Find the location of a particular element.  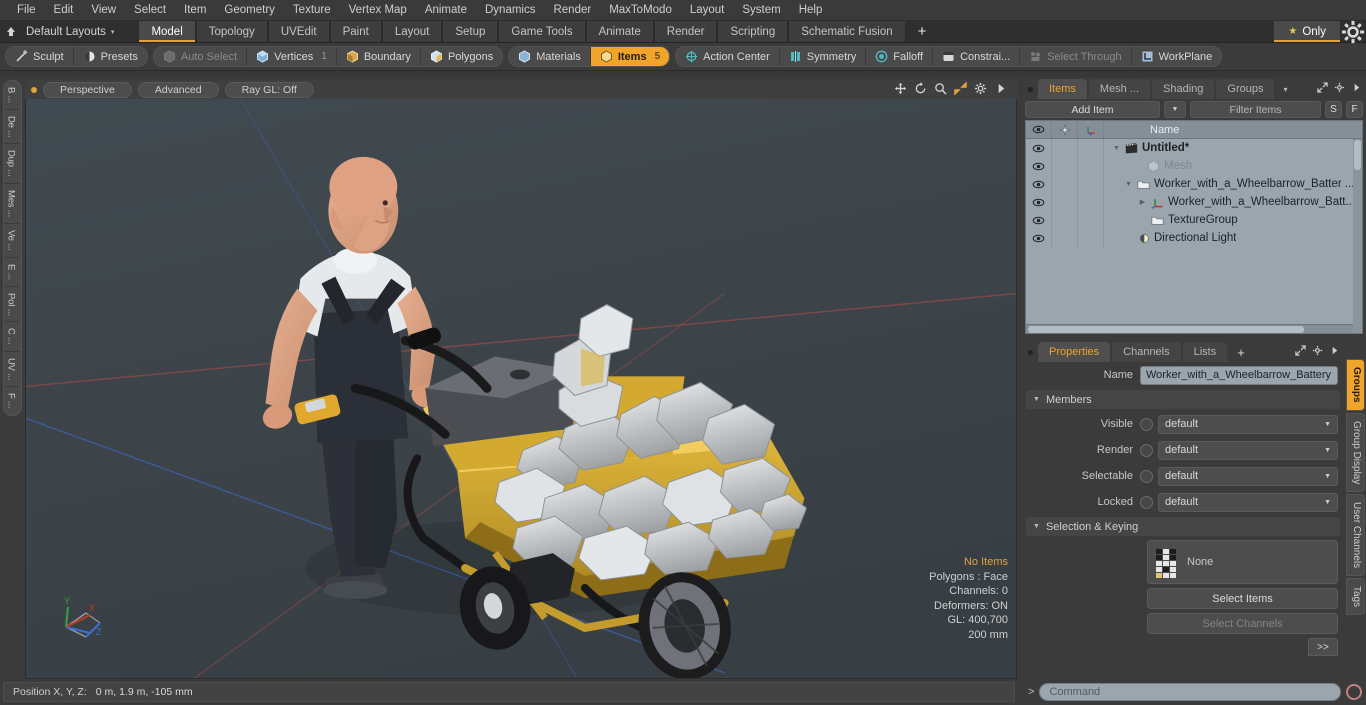

menu-help: Help is located at coordinates (811, 10).